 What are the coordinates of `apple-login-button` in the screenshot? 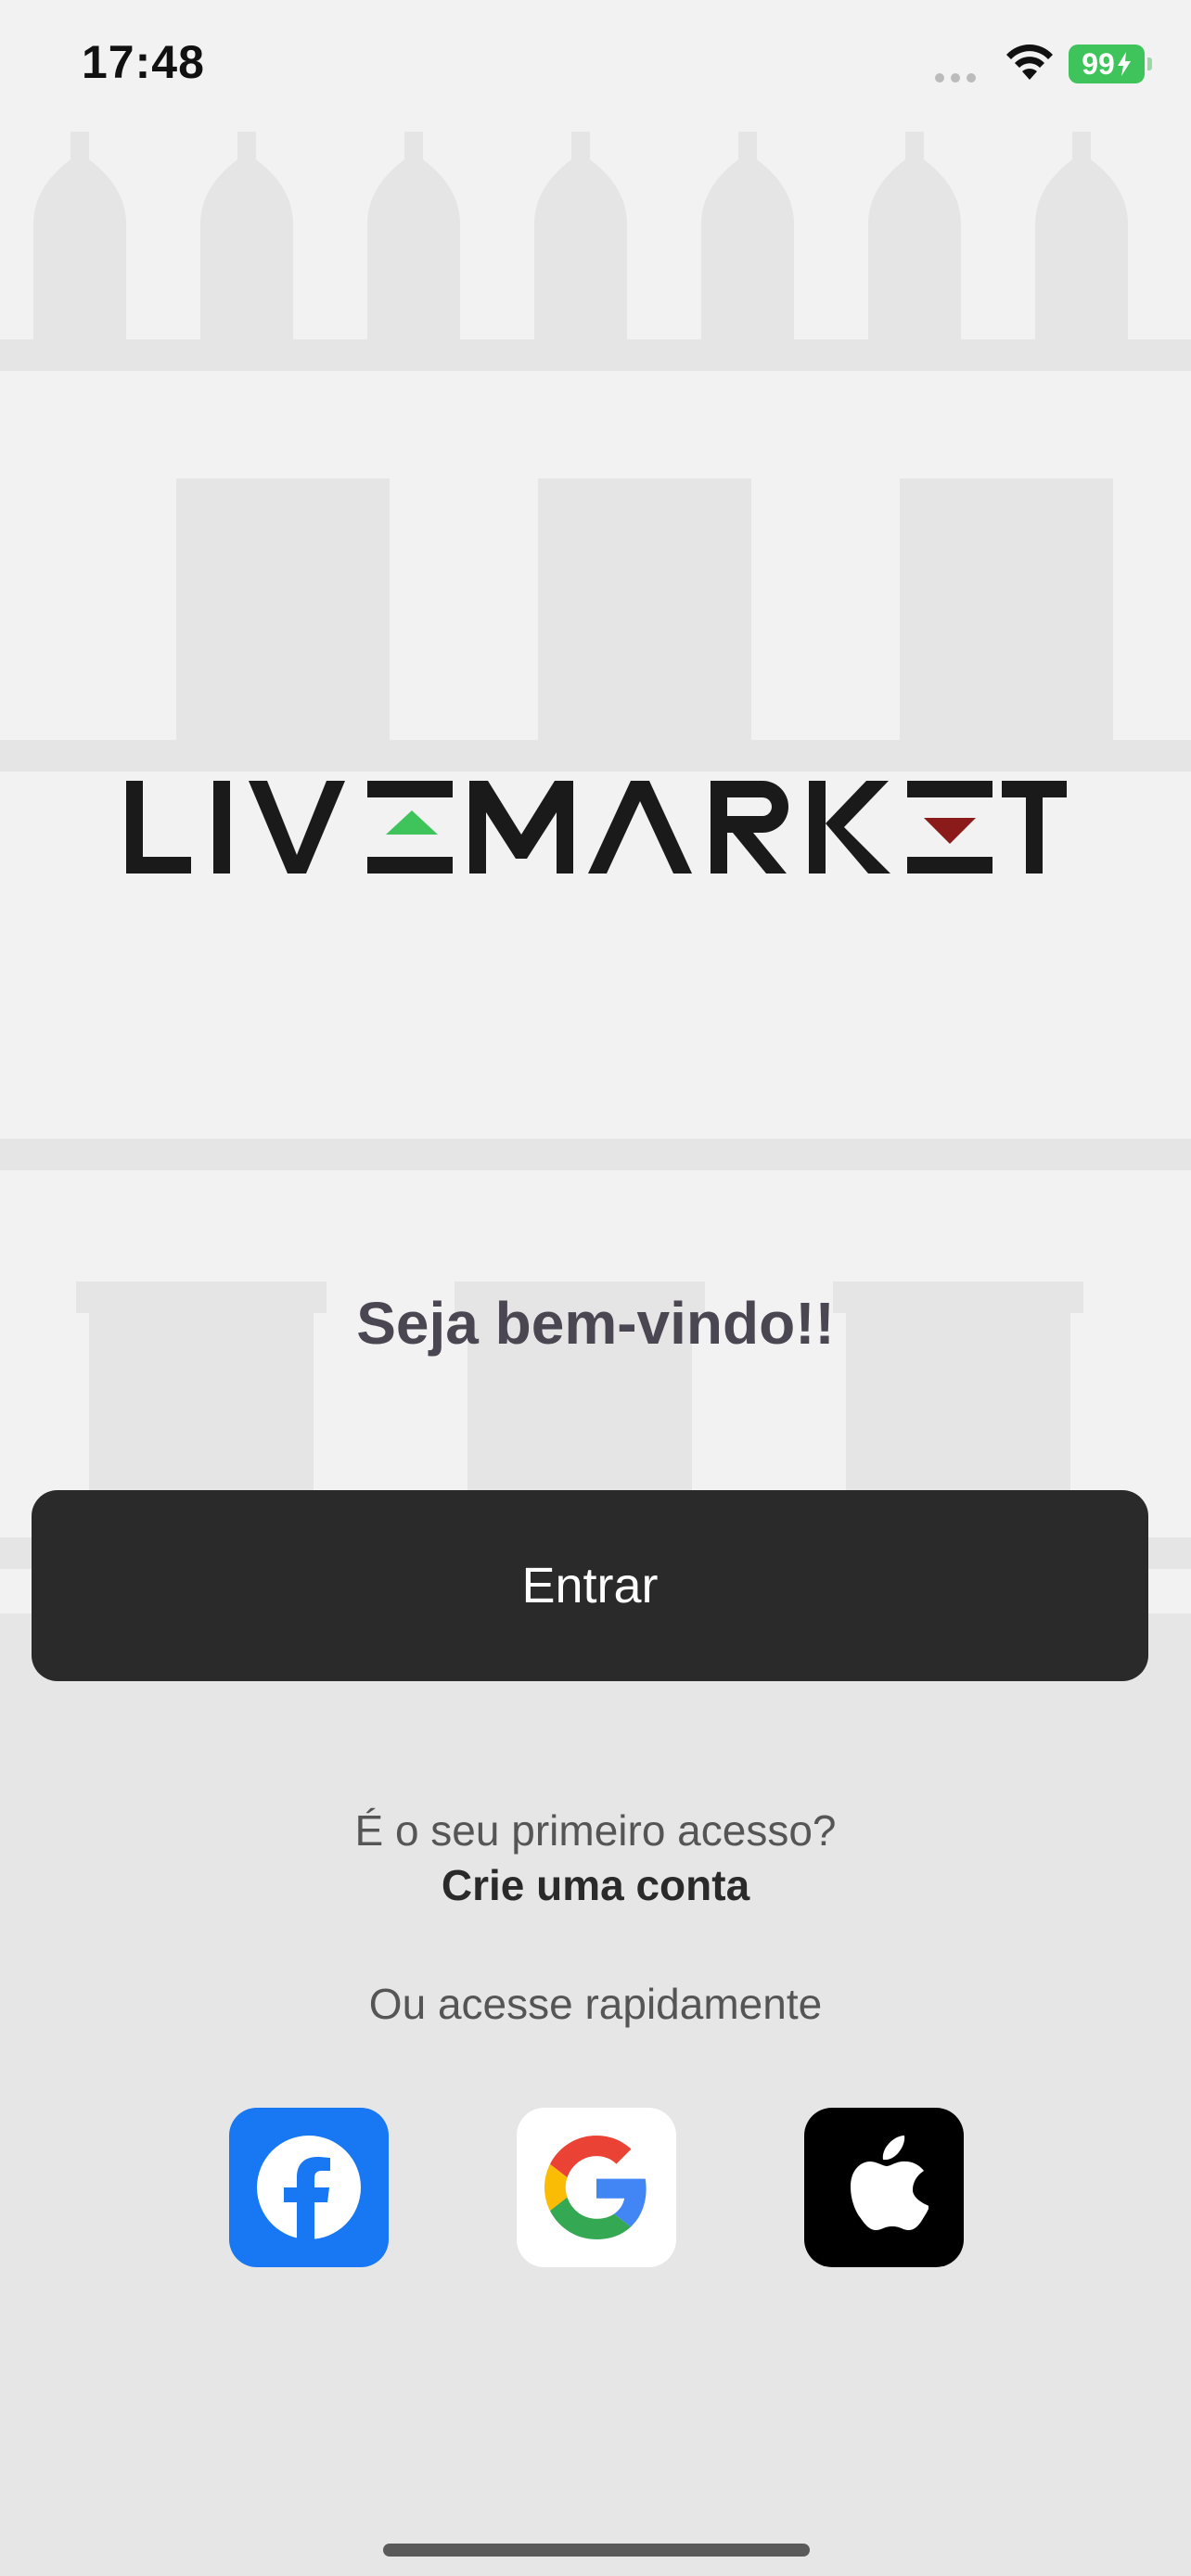 It's located at (884, 2187).